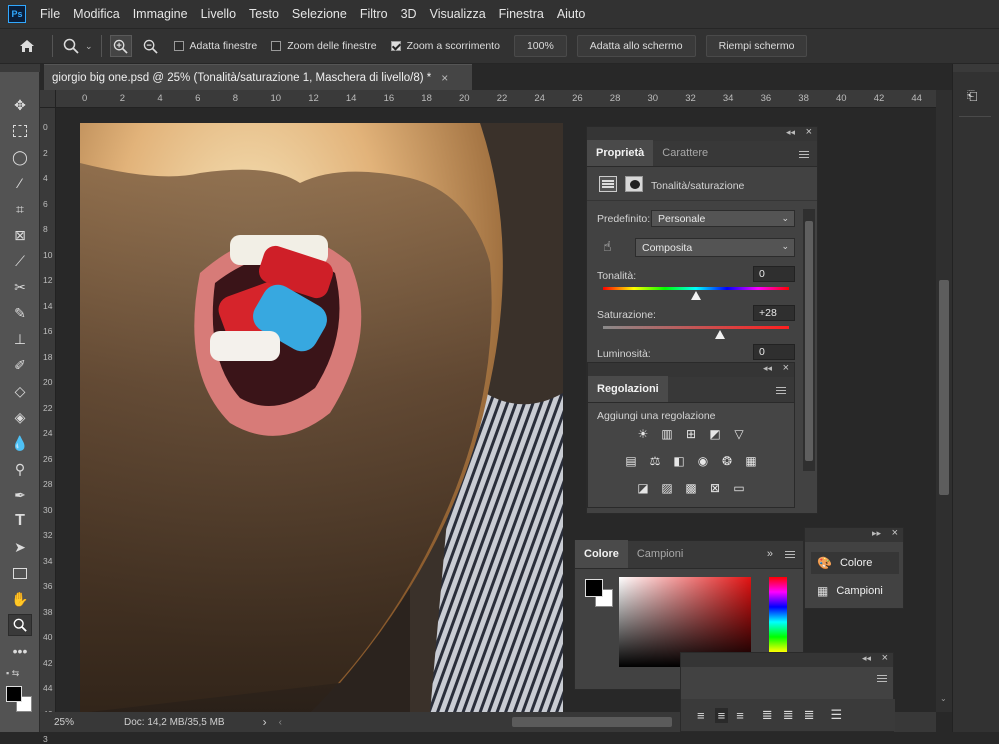 Image resolution: width=999 pixels, height=744 pixels. Describe the element at coordinates (756, 46) in the screenshot. I see `fill-screen-button: Riempi schermo` at that location.